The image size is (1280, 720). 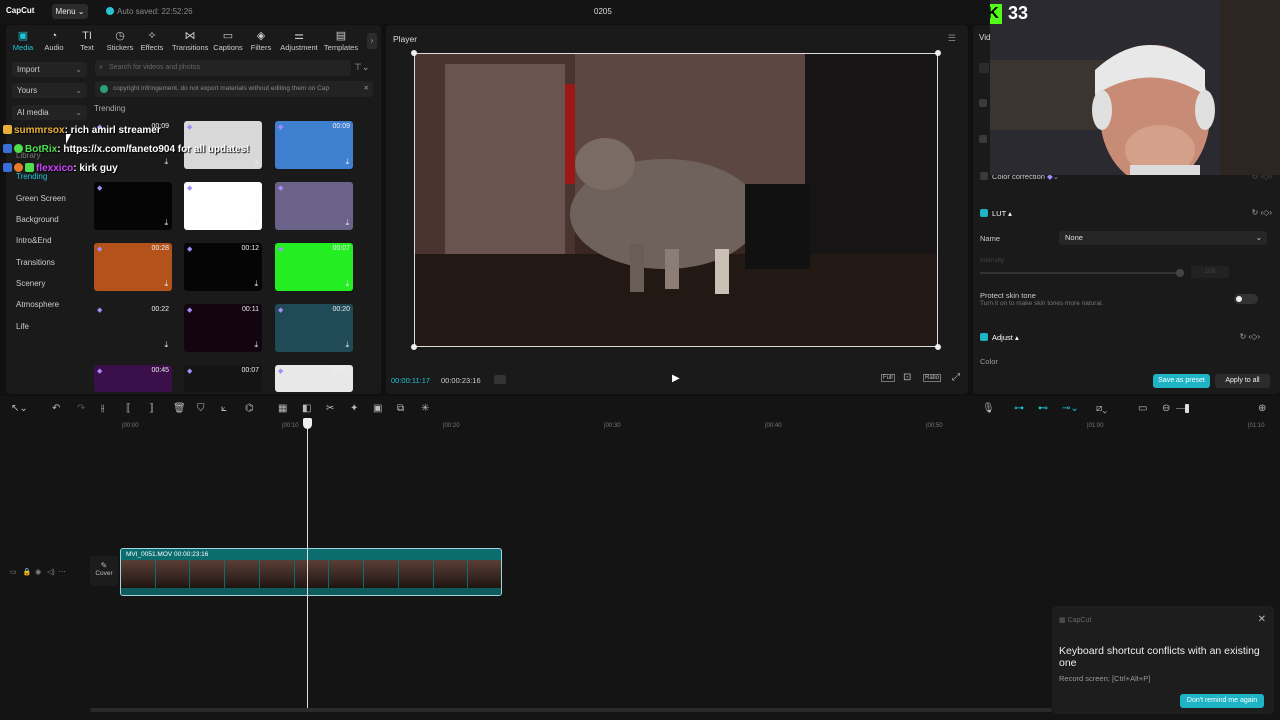 I want to click on menu-button: Menu ⌄, so click(x=70, y=11).